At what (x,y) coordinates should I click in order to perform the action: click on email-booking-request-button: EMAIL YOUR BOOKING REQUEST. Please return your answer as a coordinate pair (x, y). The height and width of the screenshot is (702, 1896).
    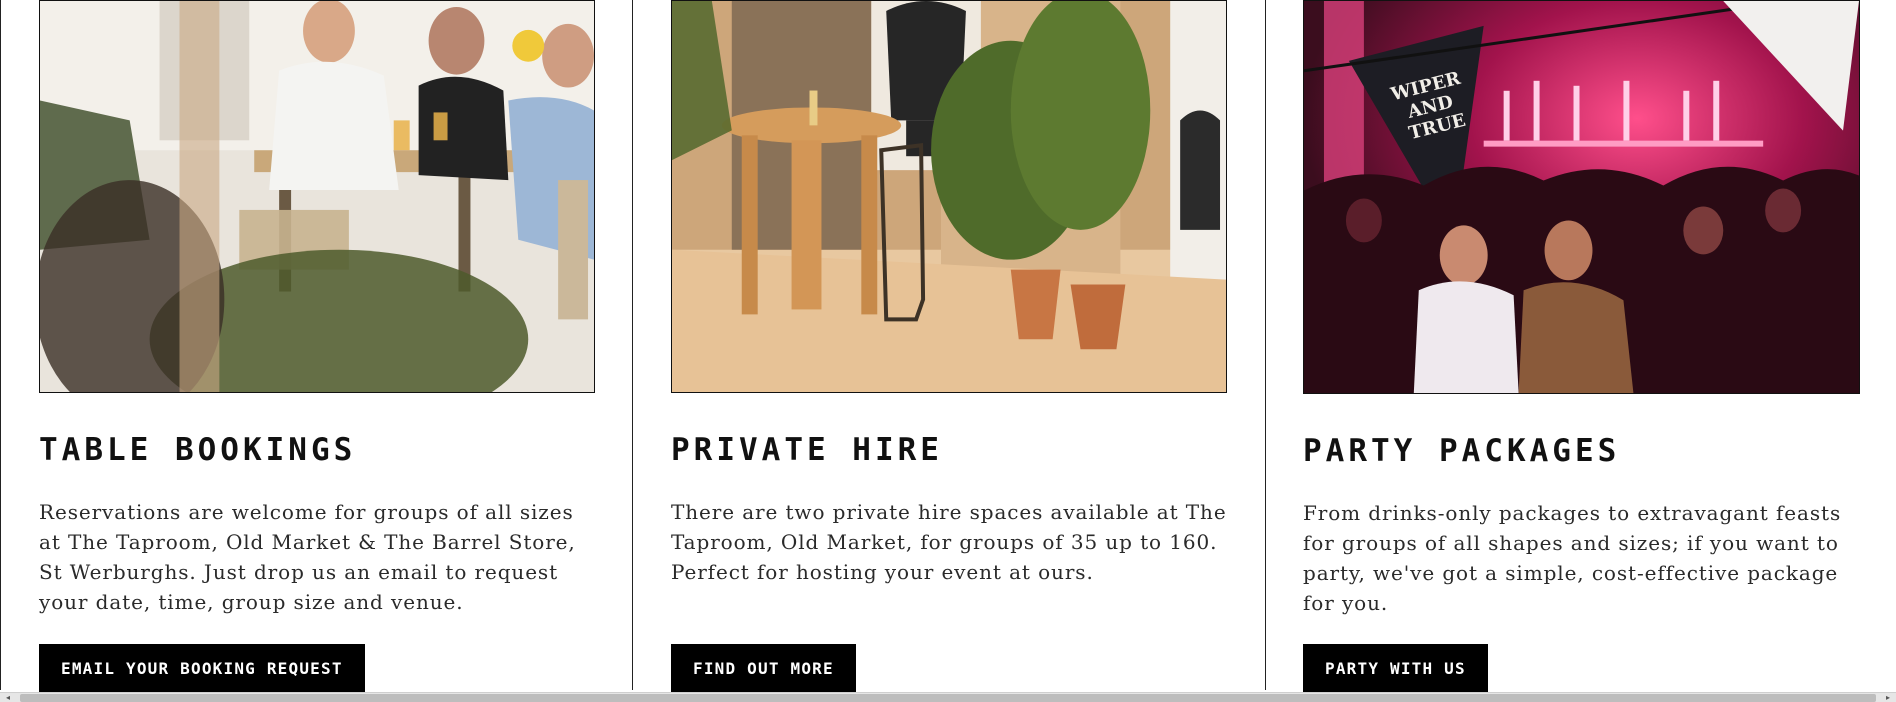
    Looking at the image, I should click on (202, 668).